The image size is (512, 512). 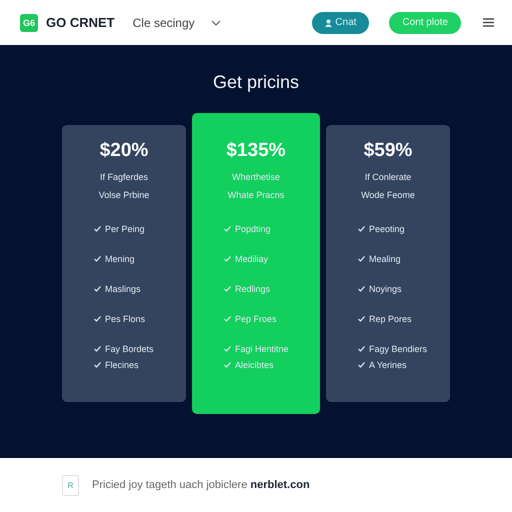 What do you see at coordinates (80, 22) in the screenshot?
I see `brand-name: GO CRNET` at bounding box center [80, 22].